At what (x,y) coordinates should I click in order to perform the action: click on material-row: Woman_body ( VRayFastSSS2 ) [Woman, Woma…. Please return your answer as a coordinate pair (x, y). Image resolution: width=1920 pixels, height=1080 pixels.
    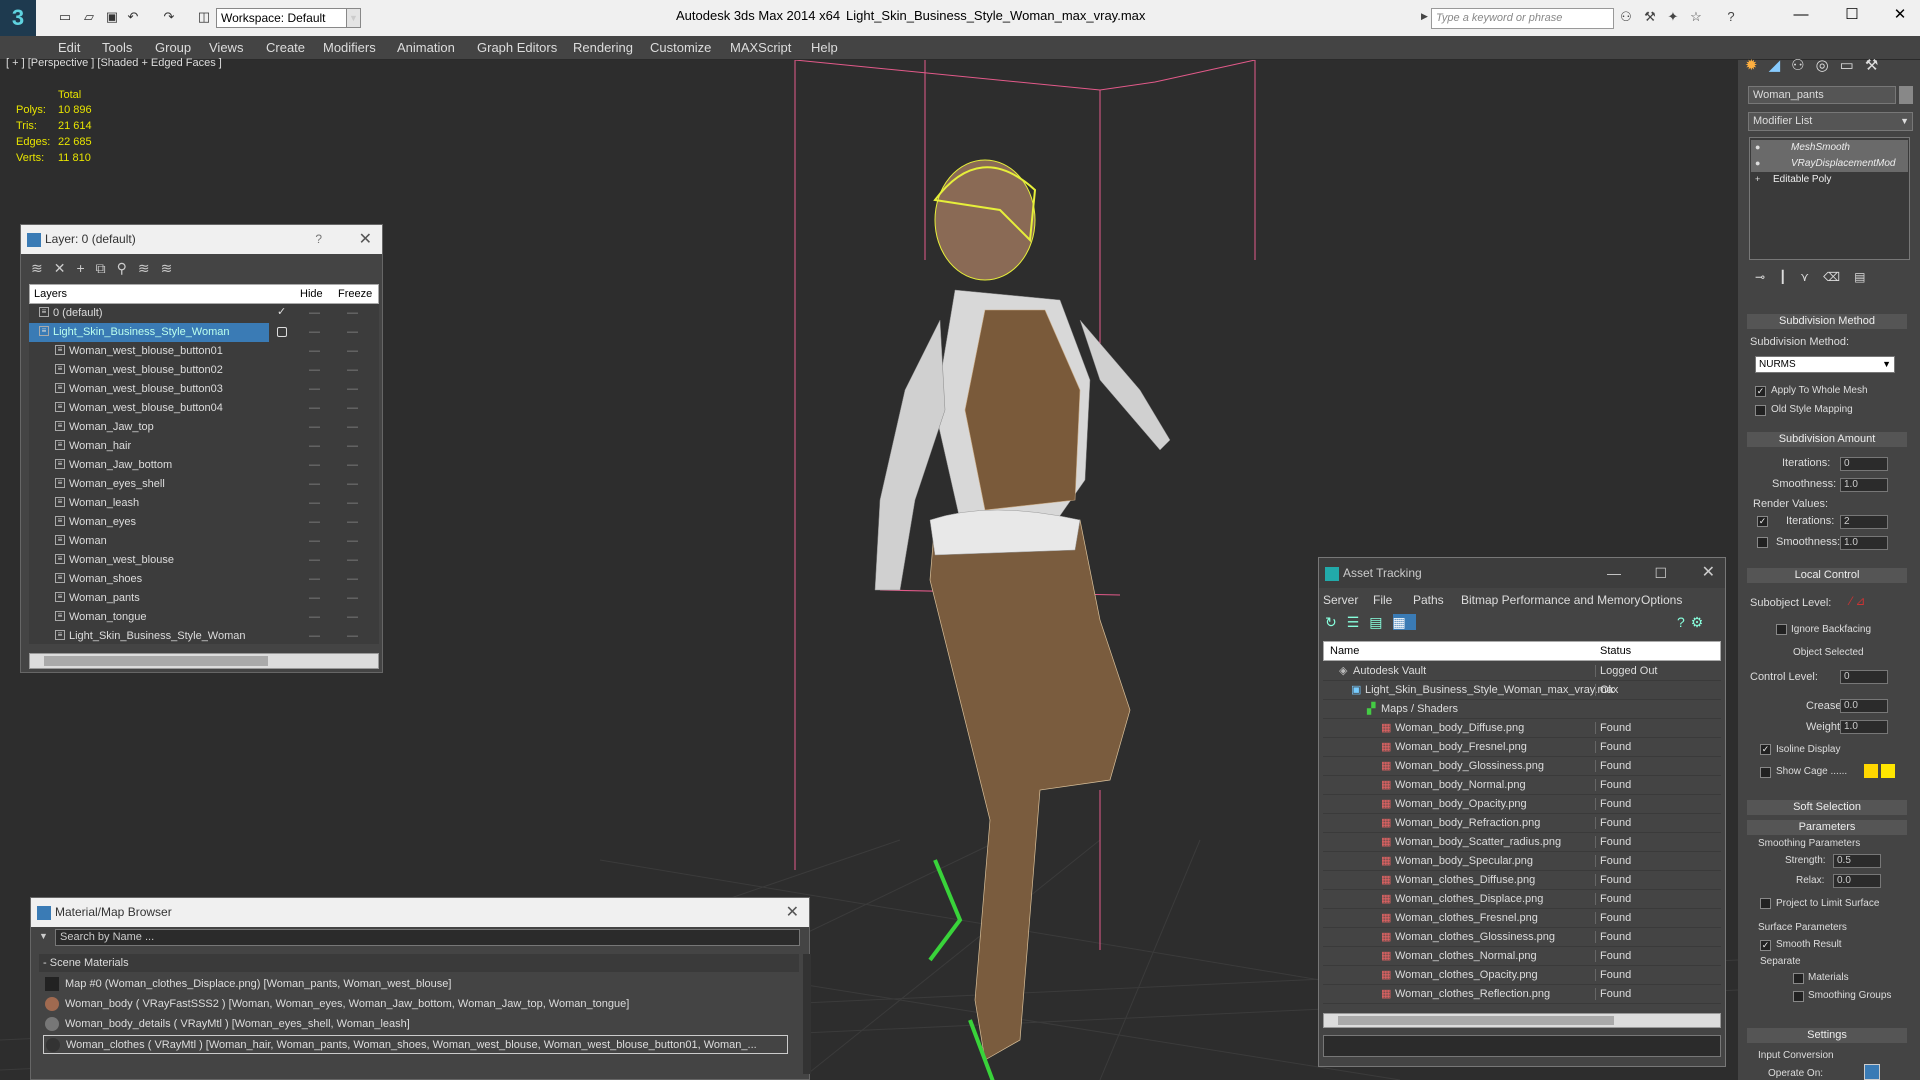
    Looking at the image, I should click on (415, 1004).